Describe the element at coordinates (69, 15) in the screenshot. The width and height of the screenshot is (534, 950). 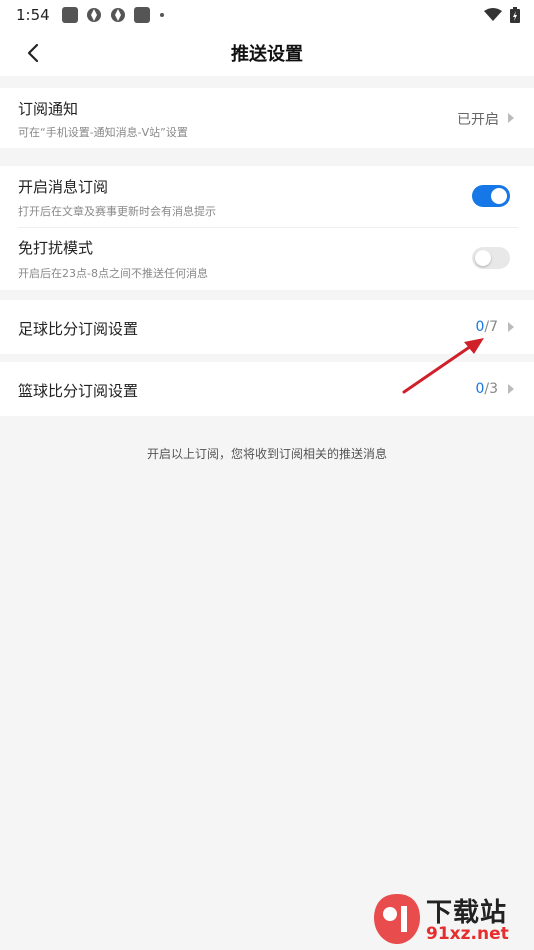
I see `notification-app-icon` at that location.